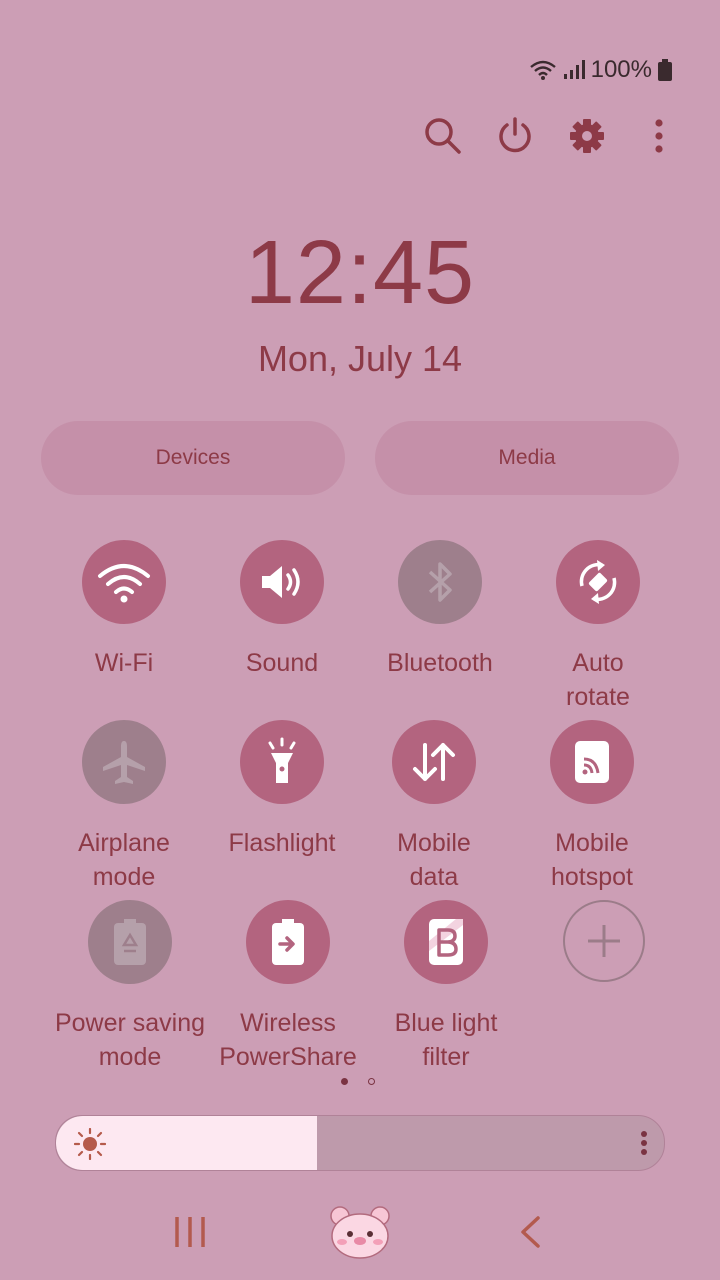 This screenshot has height=1280, width=720. What do you see at coordinates (574, 69) in the screenshot?
I see `signal-icon` at bounding box center [574, 69].